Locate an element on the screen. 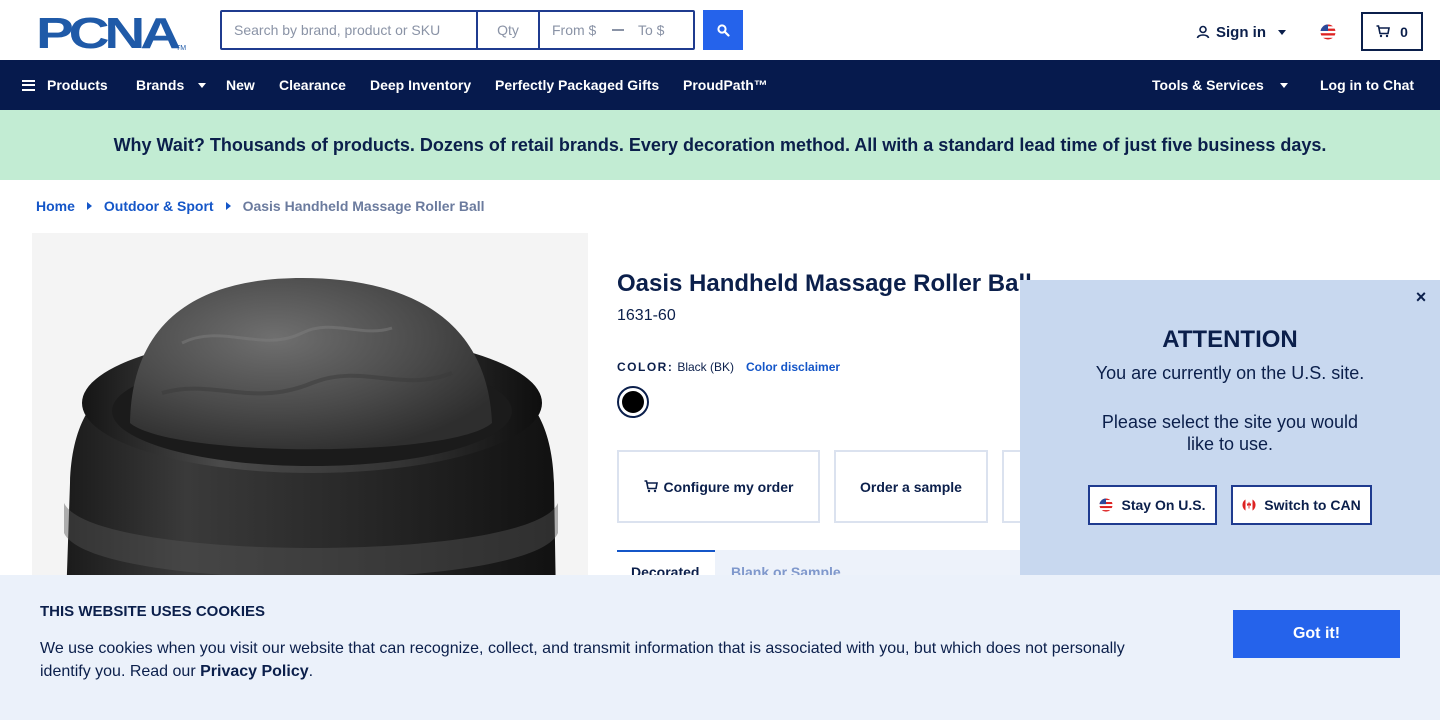 This screenshot has width=1440, height=720. close-icon: × is located at coordinates (1421, 297).